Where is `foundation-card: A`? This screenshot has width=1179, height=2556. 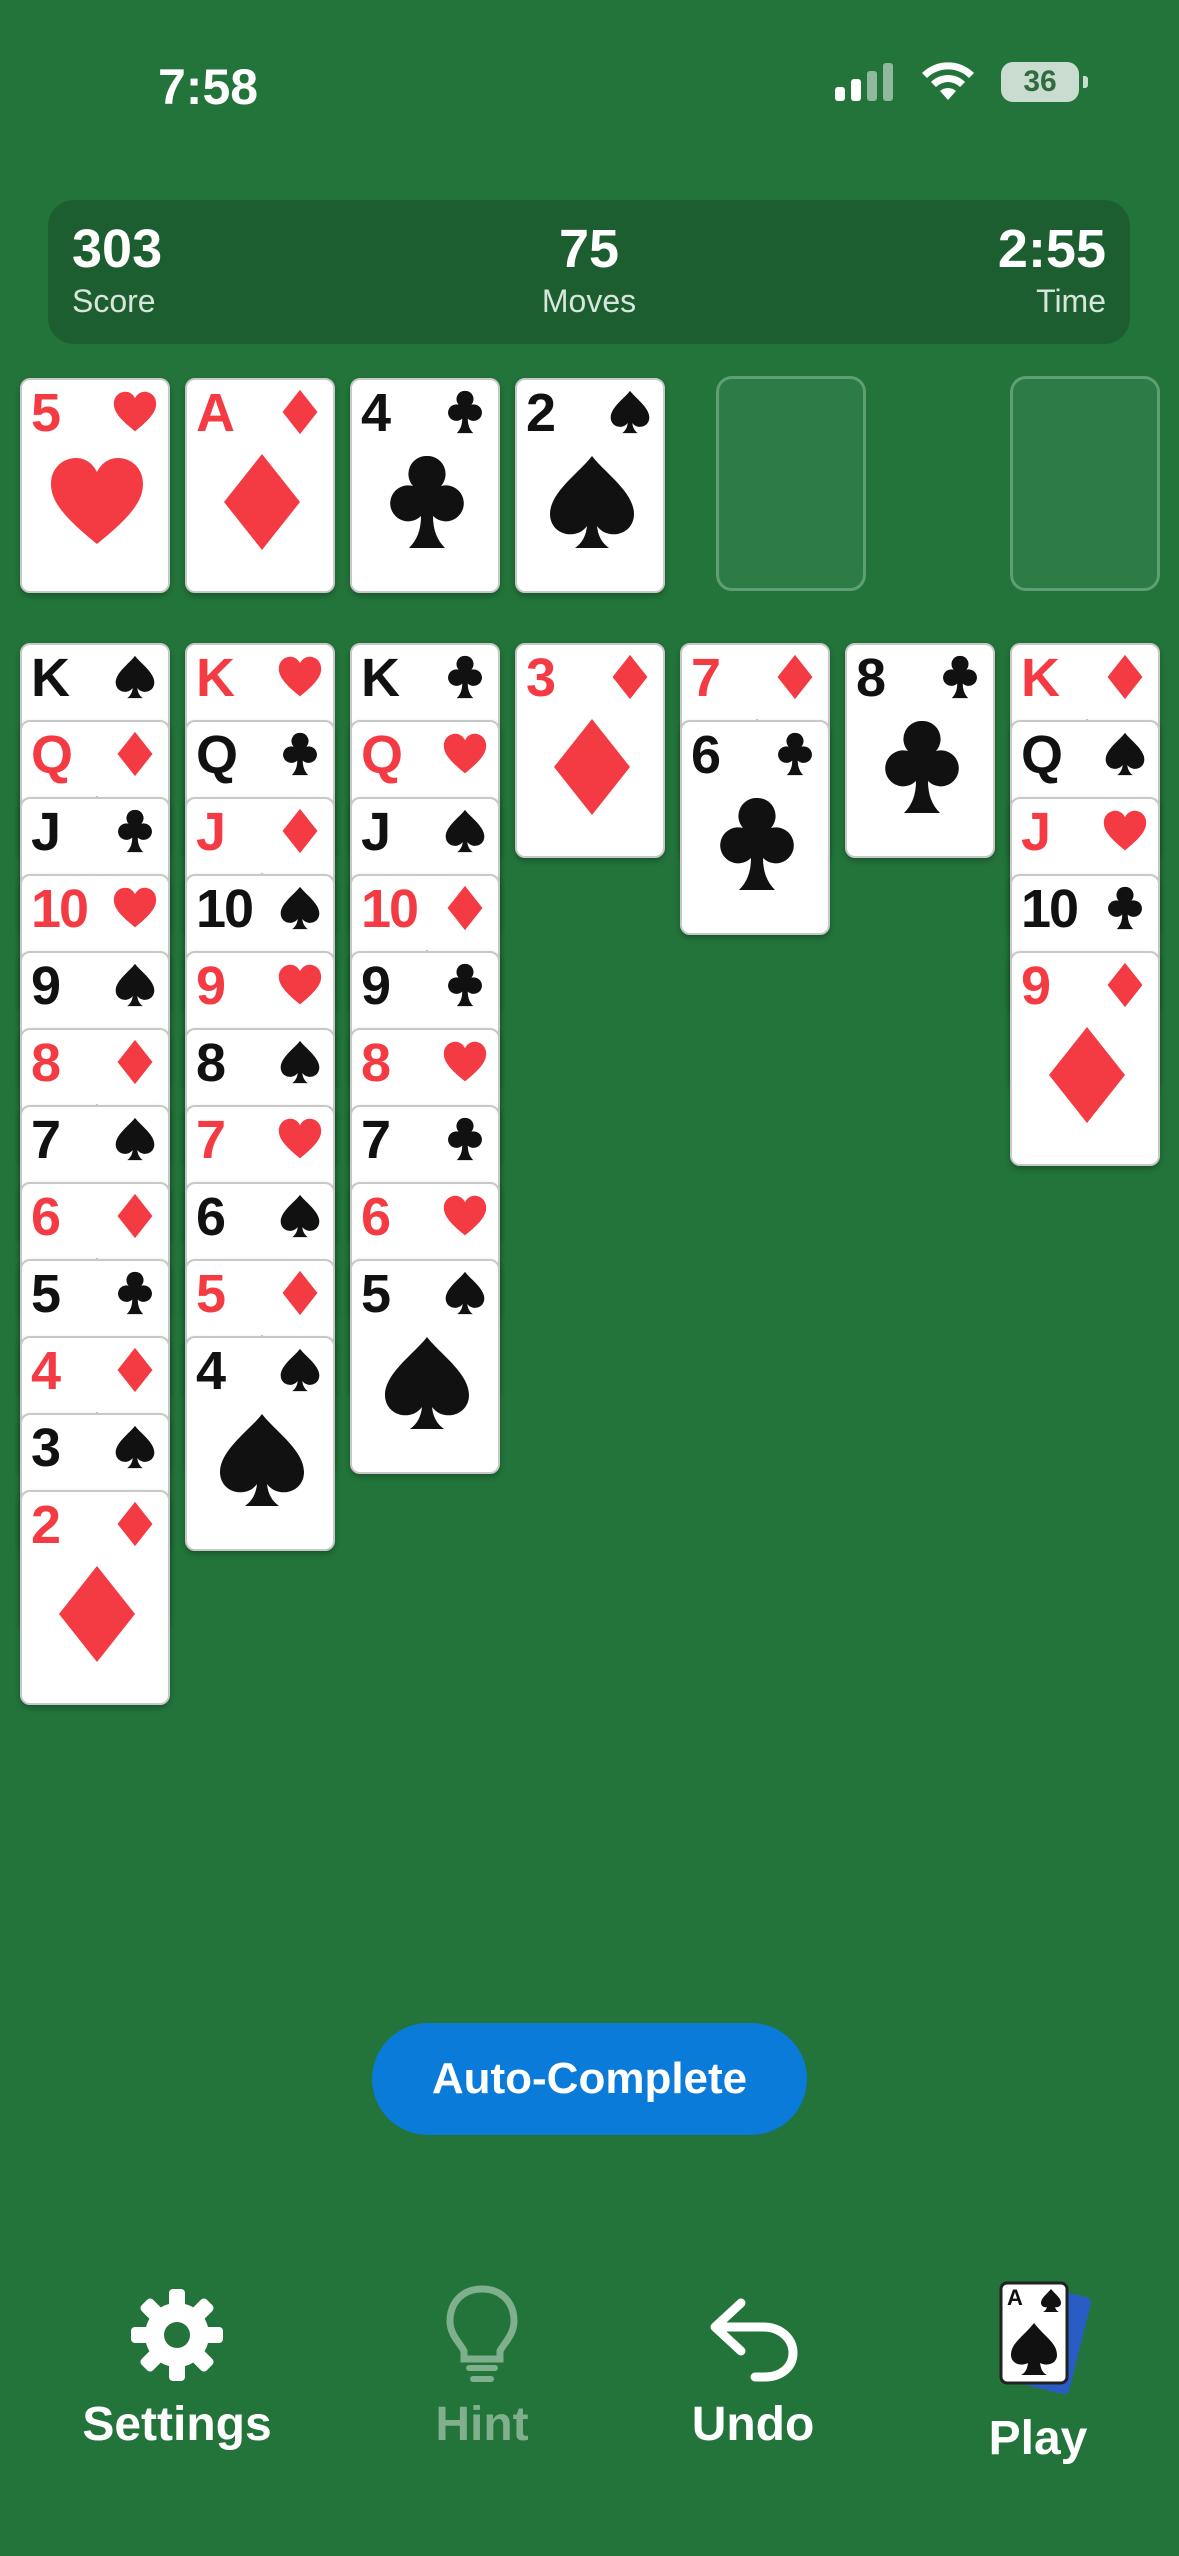
foundation-card: A is located at coordinates (260, 485).